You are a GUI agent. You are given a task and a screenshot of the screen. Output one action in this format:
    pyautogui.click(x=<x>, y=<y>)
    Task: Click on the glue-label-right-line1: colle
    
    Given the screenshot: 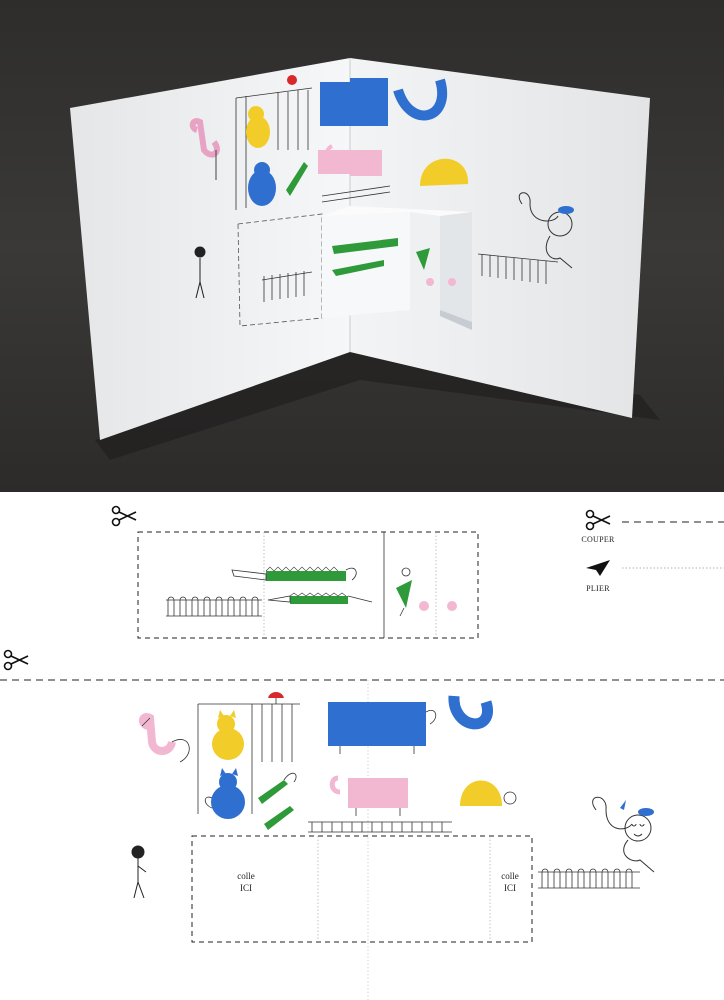 What is the action you would take?
    pyautogui.click(x=510, y=876)
    